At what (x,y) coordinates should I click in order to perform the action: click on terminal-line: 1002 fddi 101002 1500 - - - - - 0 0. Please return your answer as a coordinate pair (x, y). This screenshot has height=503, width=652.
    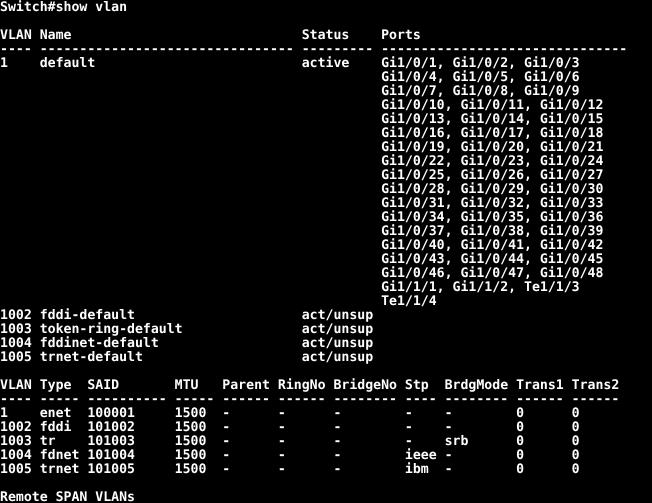
    Looking at the image, I should click on (290, 427).